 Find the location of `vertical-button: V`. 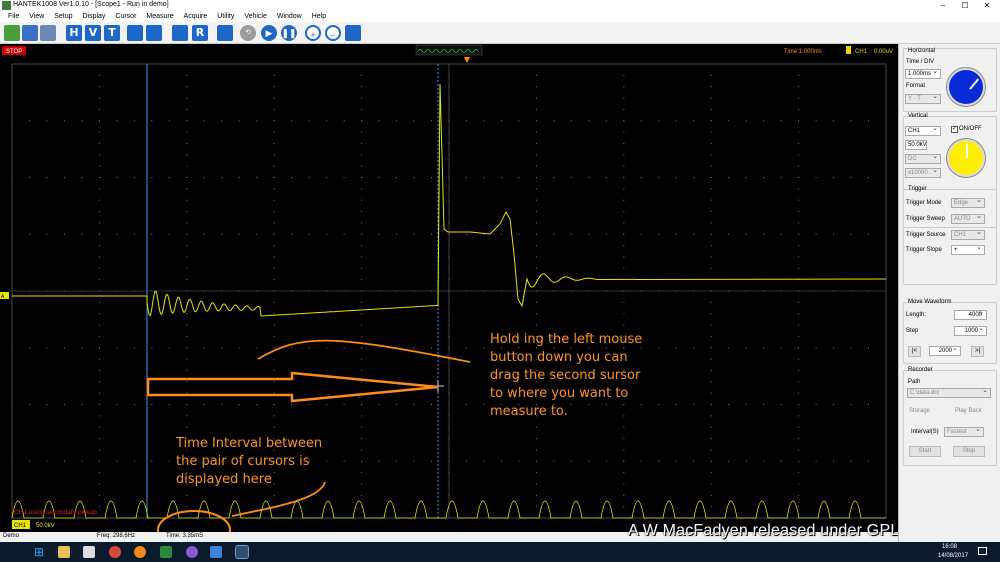

vertical-button: V is located at coordinates (93, 33).